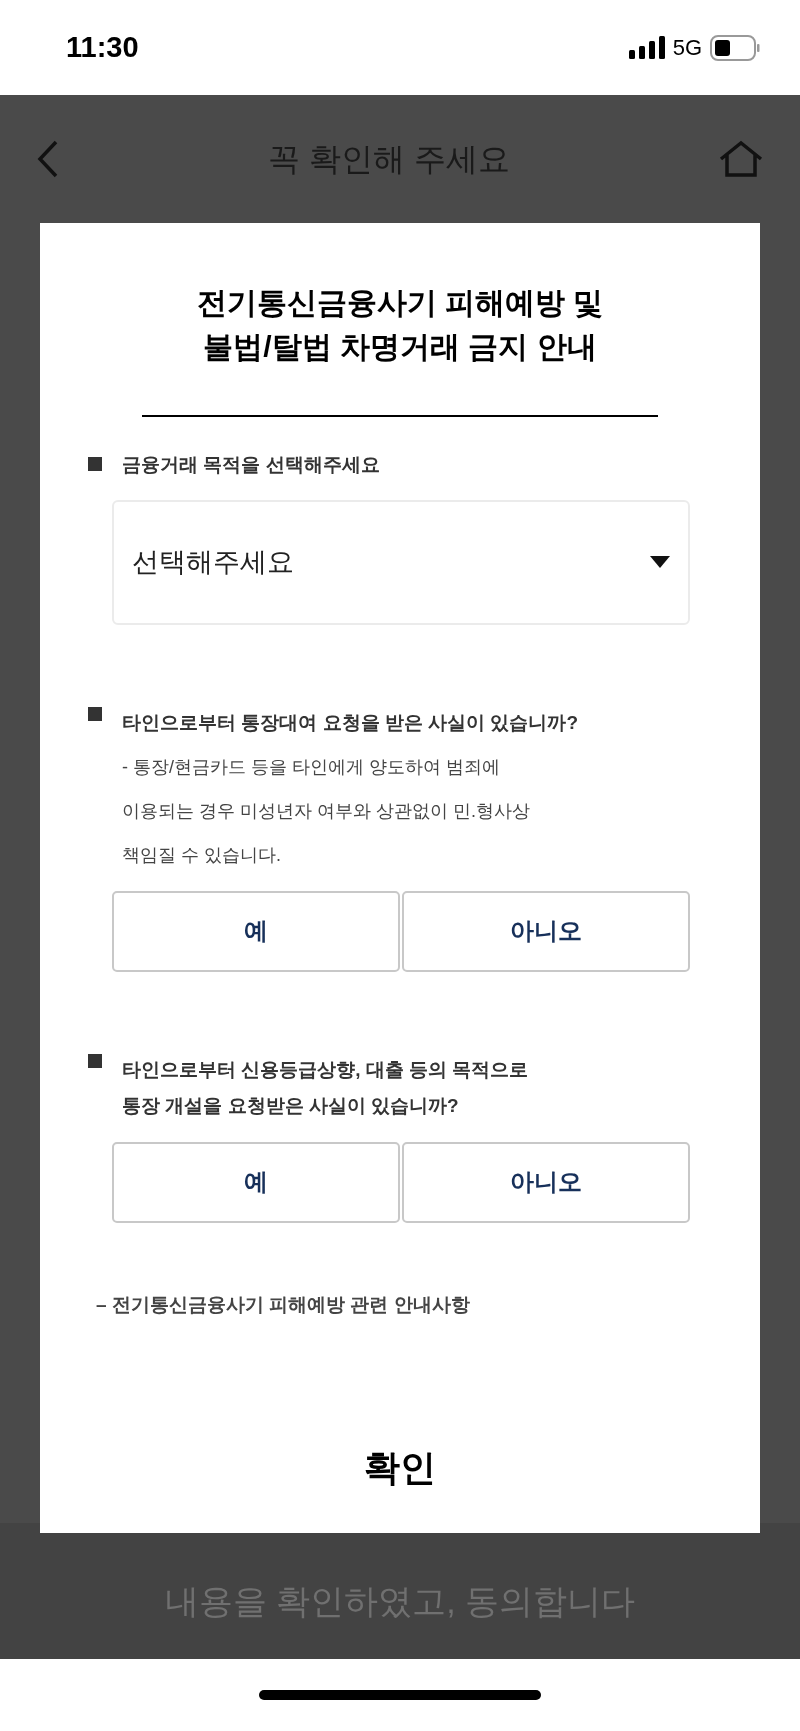  I want to click on purpose-select: 선택해주세요, so click(401, 562).